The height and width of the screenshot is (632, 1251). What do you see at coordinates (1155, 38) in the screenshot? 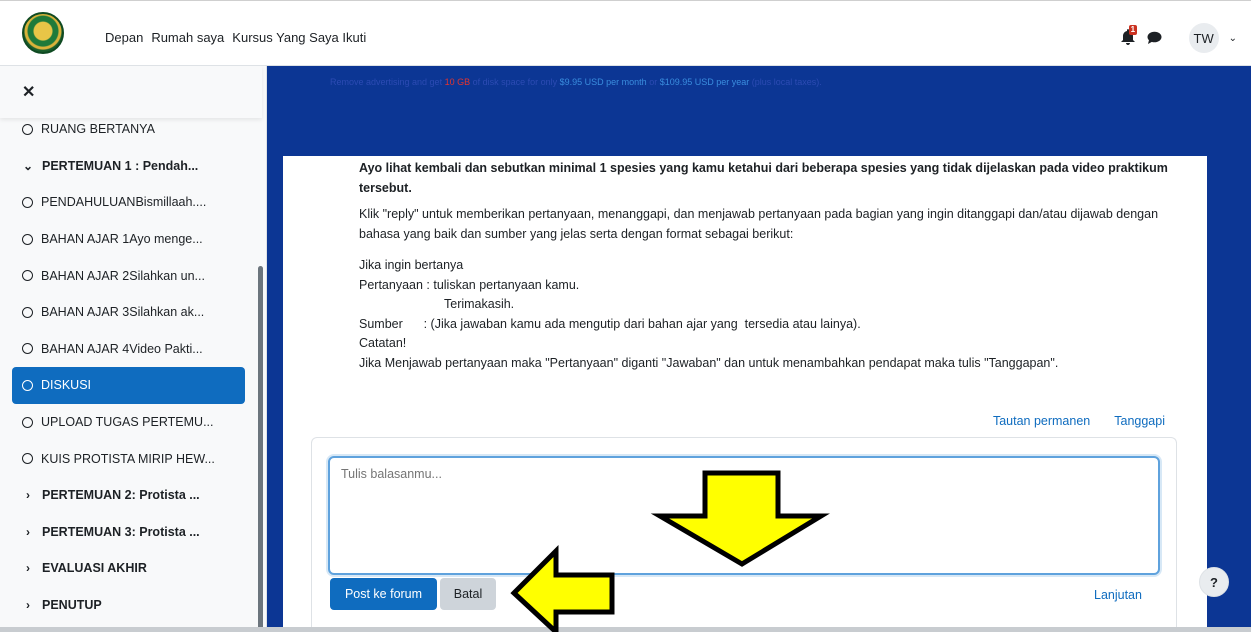
I see `messages-chat-icon` at bounding box center [1155, 38].